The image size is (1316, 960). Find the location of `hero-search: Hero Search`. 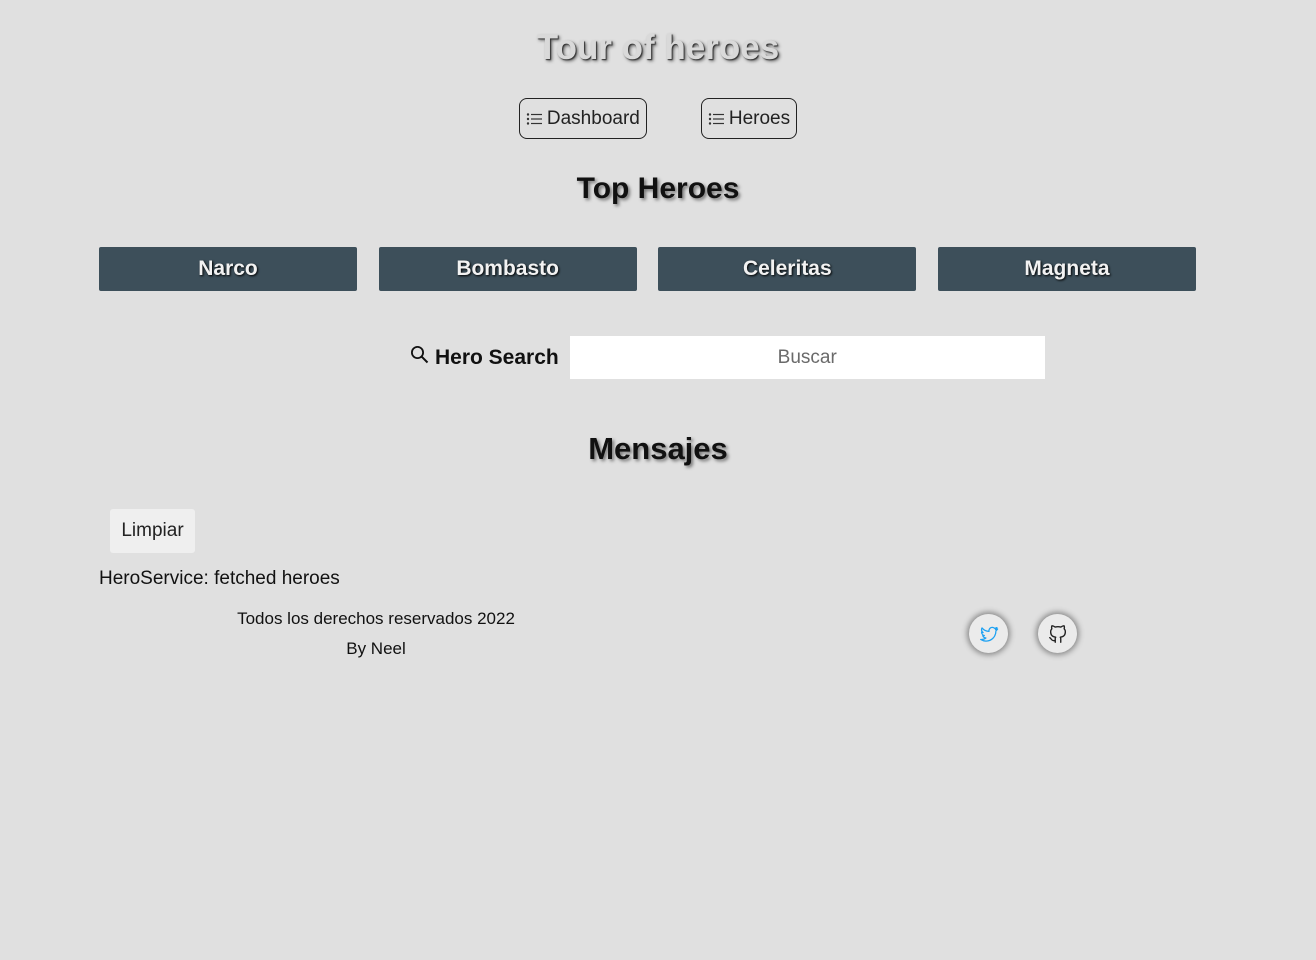

hero-search: Hero Search is located at coordinates (727, 357).